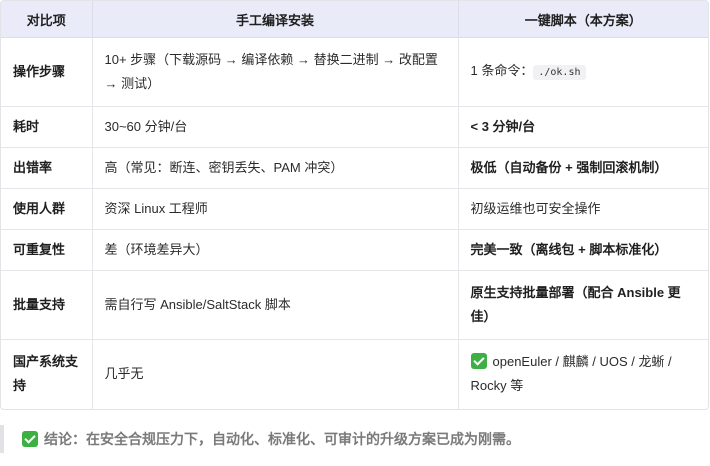 The height and width of the screenshot is (466, 710). What do you see at coordinates (583, 305) in the screenshot?
I see `script-cell: 原生支持批量部署（配合 Ansible 更佳）` at bounding box center [583, 305].